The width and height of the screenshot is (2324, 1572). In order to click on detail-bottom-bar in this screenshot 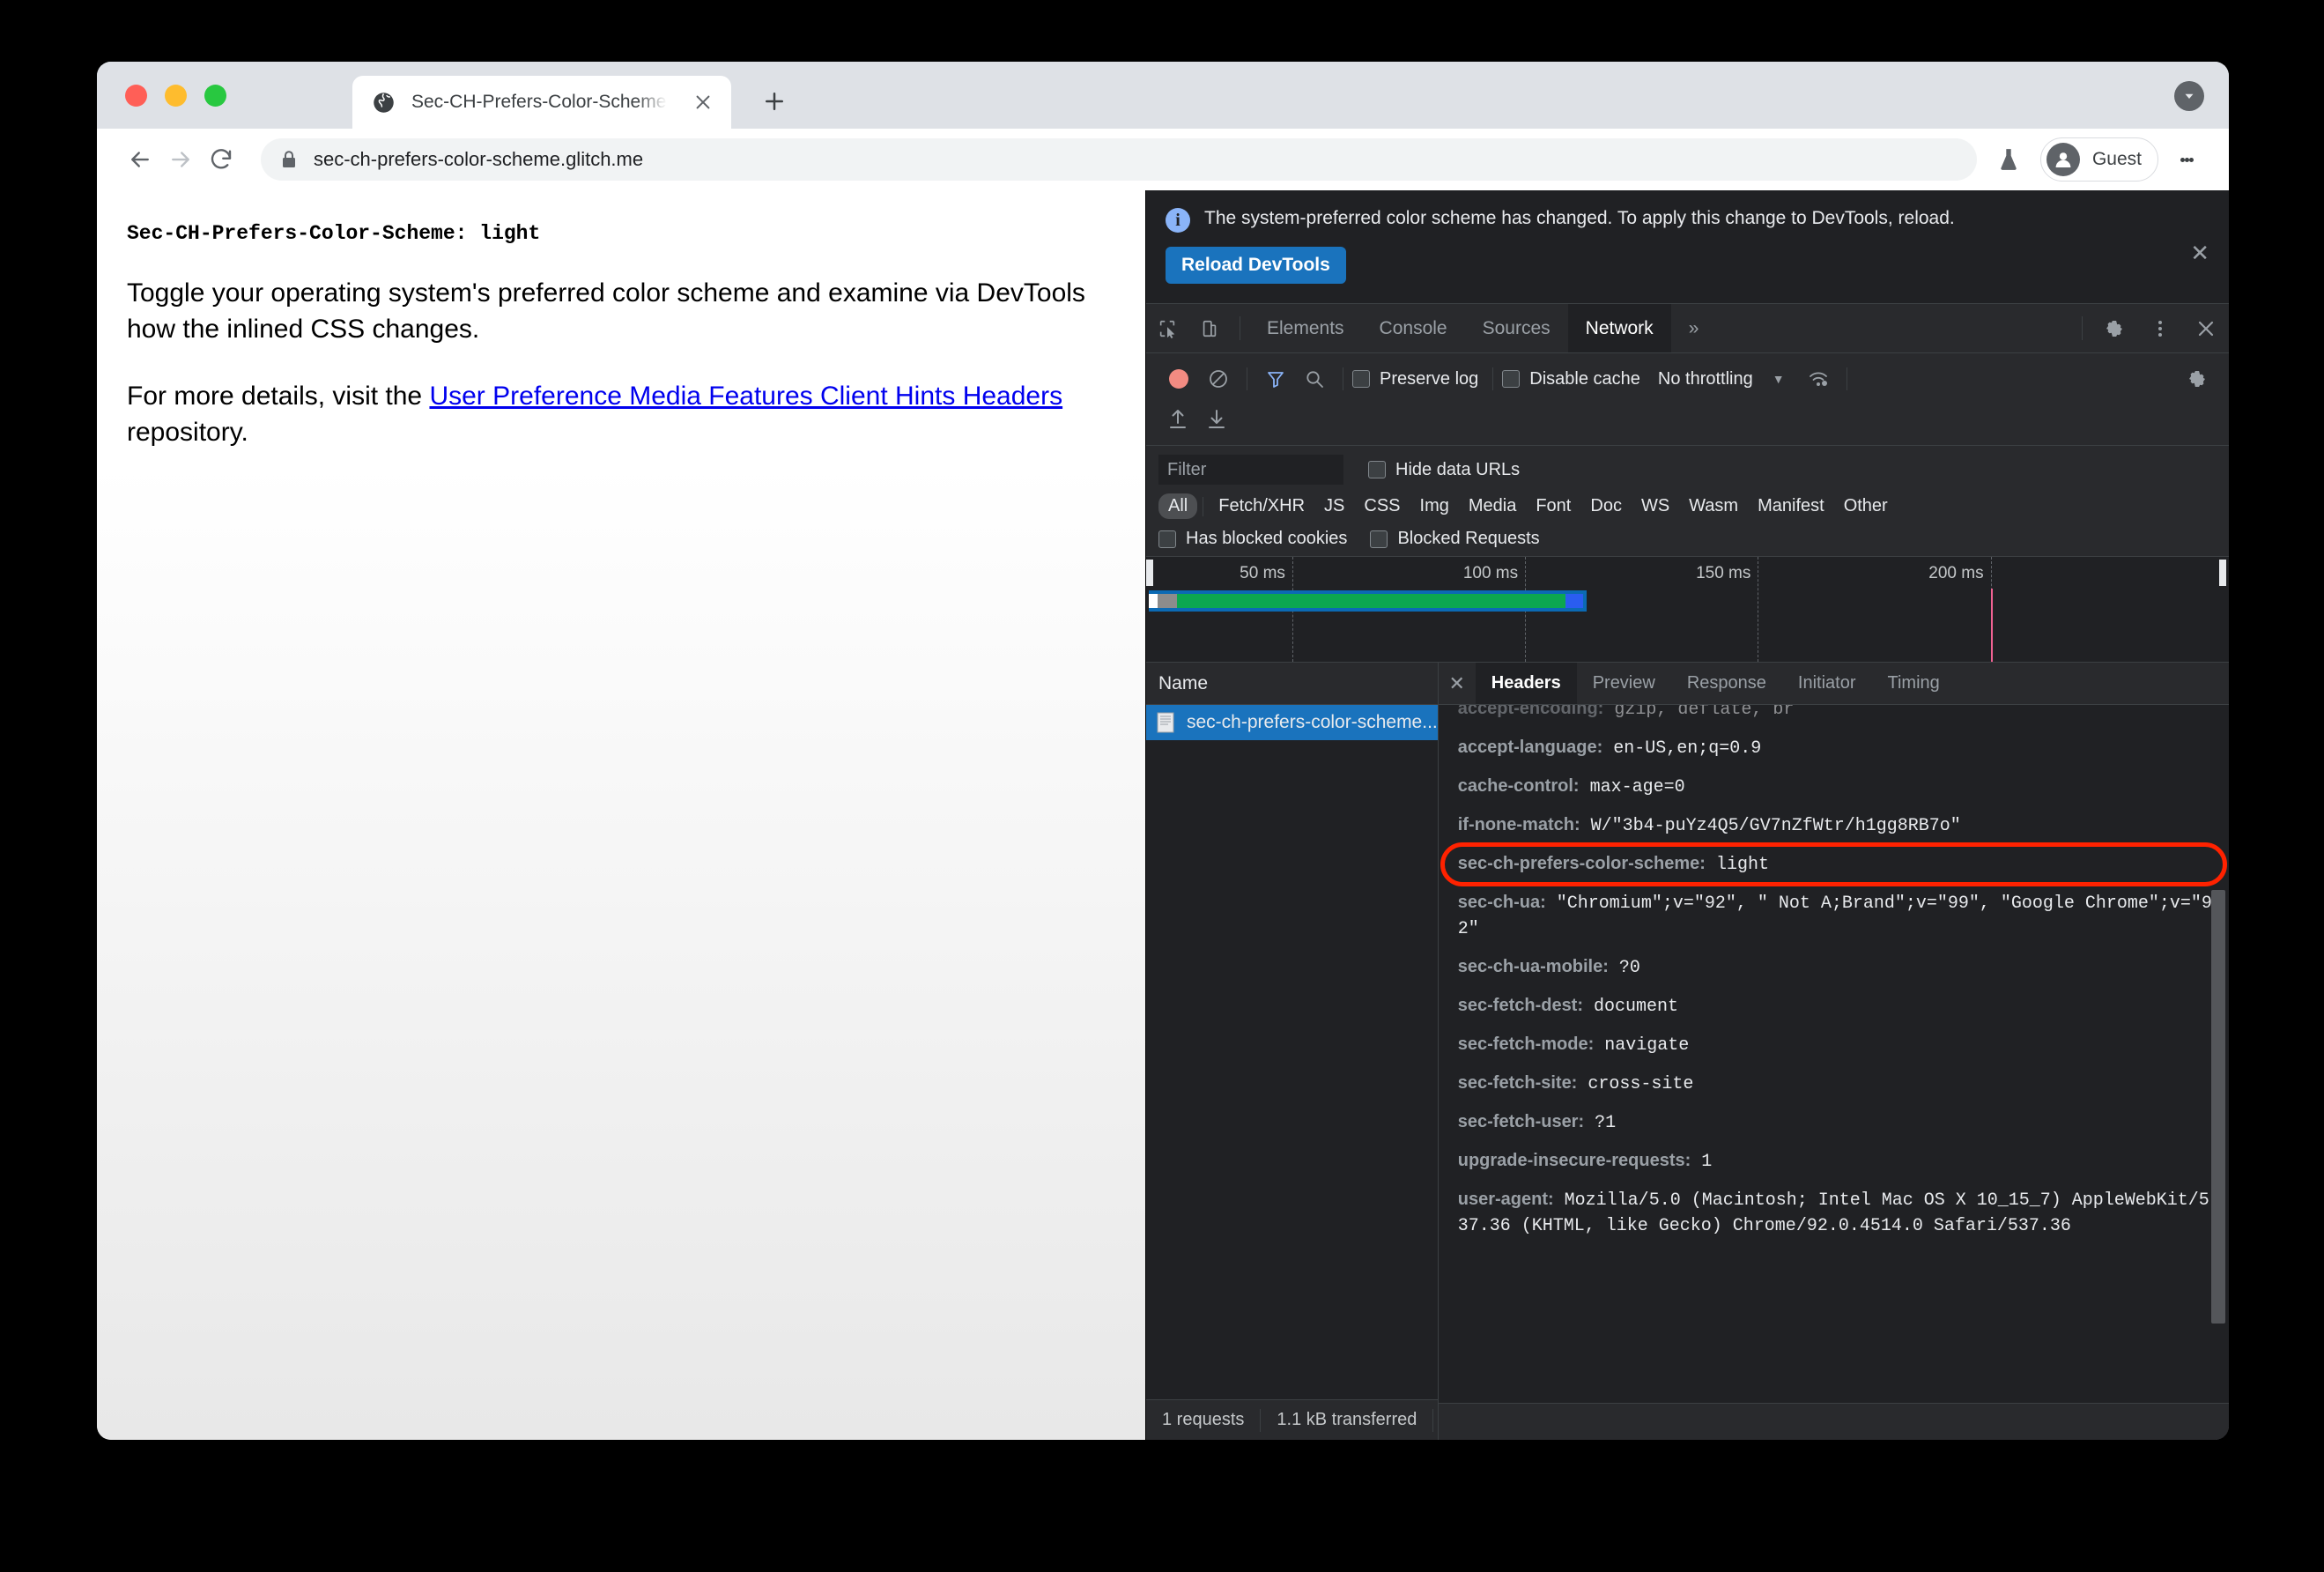, I will do `click(1833, 1421)`.